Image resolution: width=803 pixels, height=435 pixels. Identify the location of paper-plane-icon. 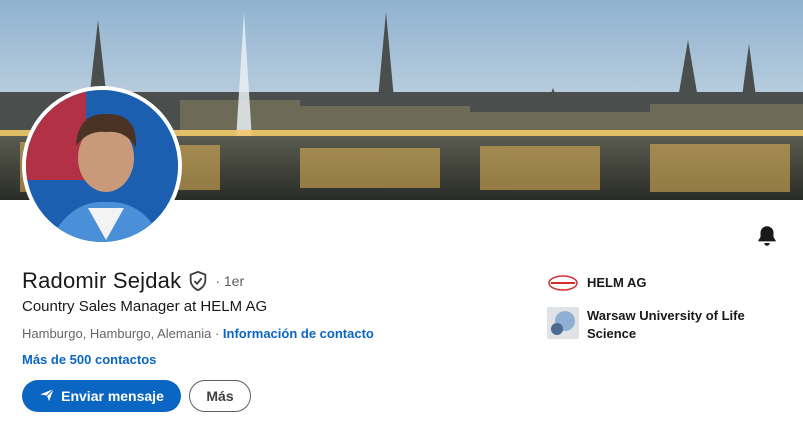
(47, 396).